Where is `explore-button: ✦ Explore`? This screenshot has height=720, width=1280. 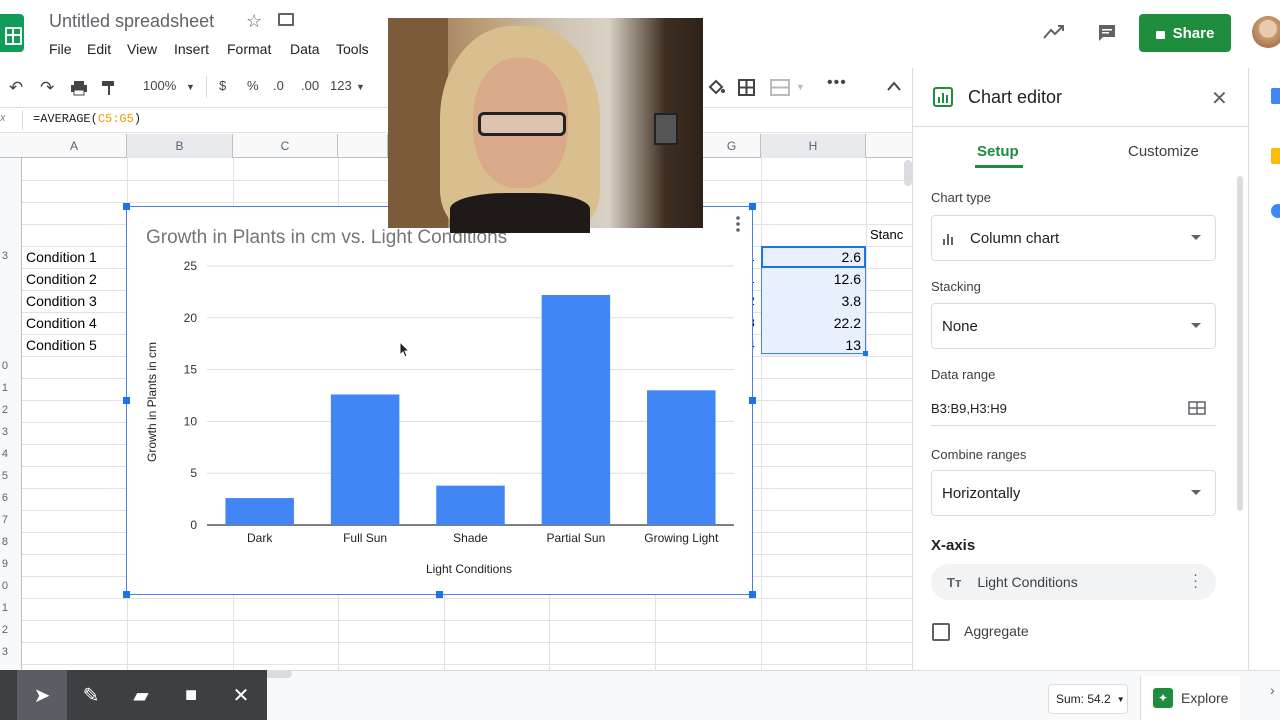 explore-button: ✦ Explore is located at coordinates (1190, 698).